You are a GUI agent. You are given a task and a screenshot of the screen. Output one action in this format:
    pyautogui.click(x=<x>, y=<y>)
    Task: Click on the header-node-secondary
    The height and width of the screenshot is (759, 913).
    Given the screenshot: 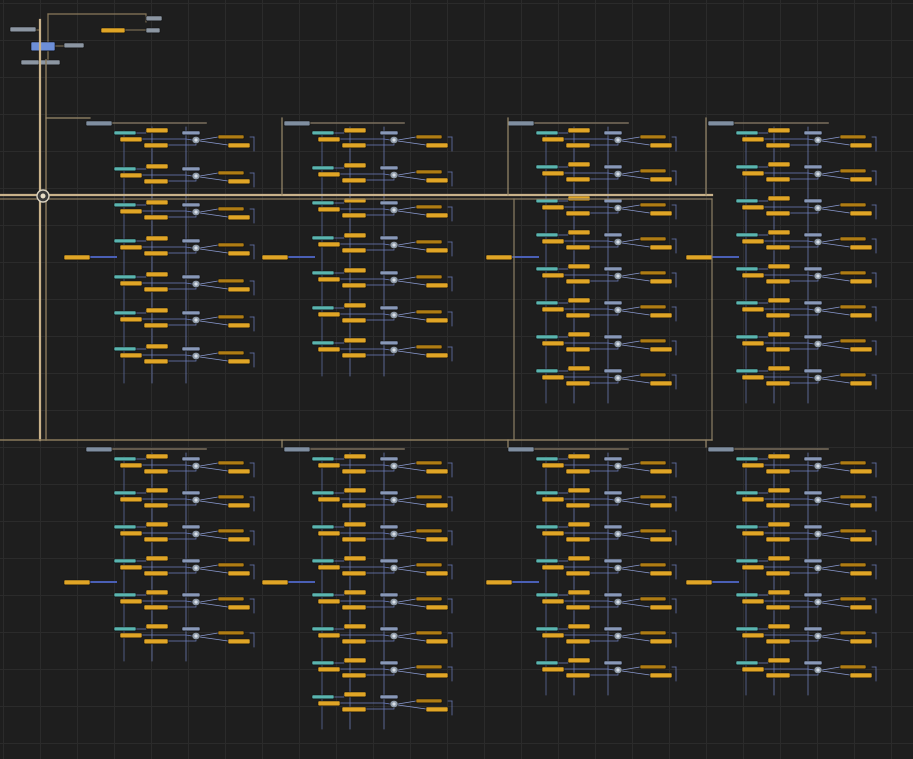 What is the action you would take?
    pyautogui.click(x=153, y=30)
    